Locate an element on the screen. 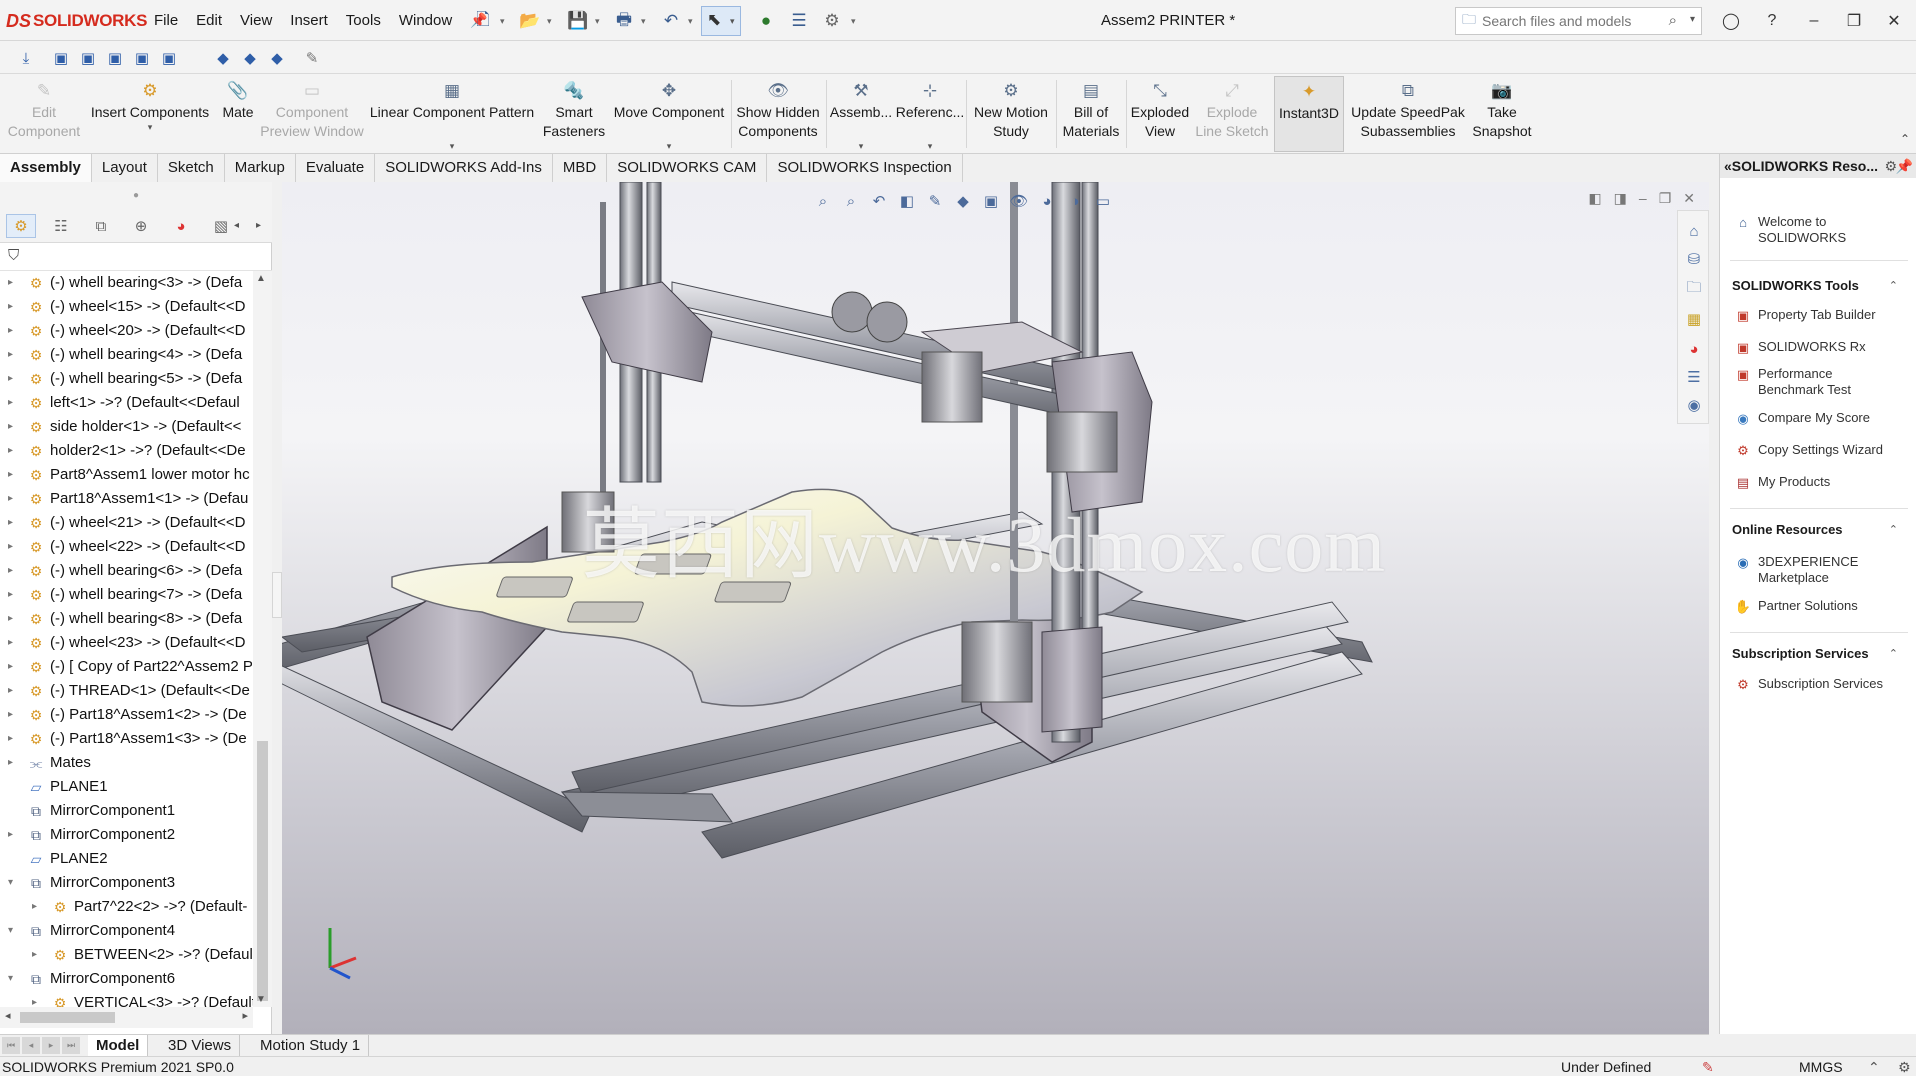  collapse-task-pane-icon: « is located at coordinates (1728, 166).